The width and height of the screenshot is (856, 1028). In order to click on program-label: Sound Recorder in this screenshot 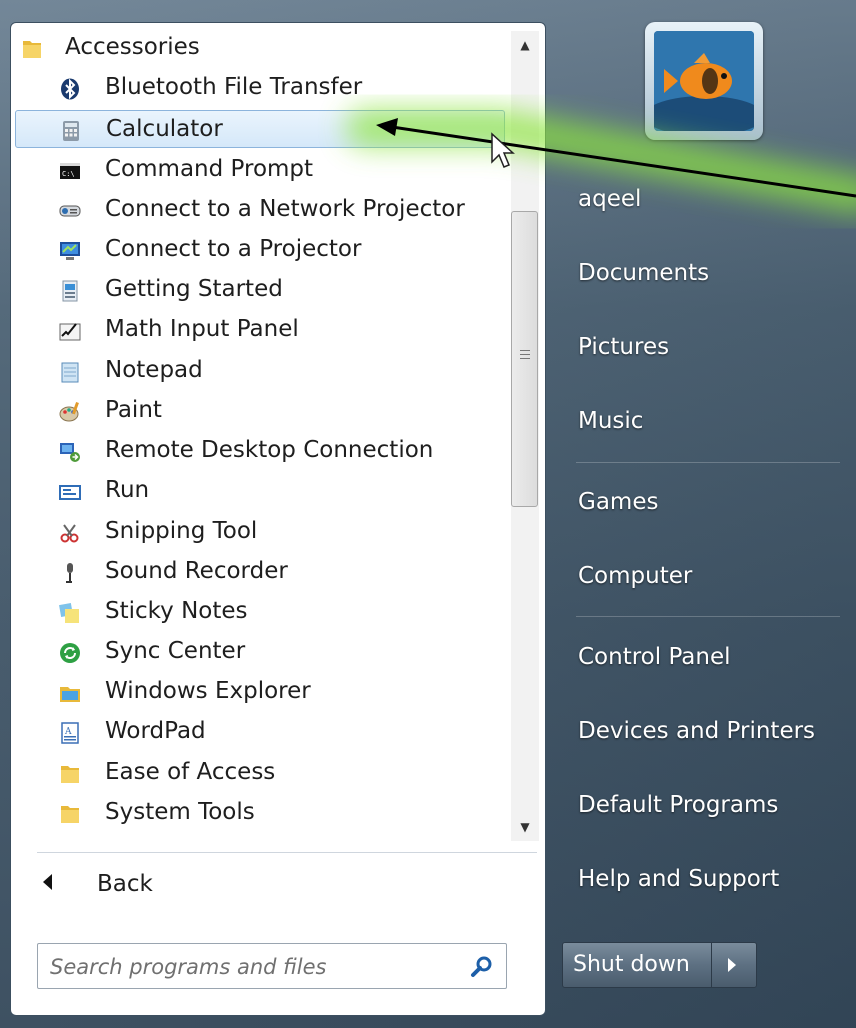, I will do `click(196, 571)`.